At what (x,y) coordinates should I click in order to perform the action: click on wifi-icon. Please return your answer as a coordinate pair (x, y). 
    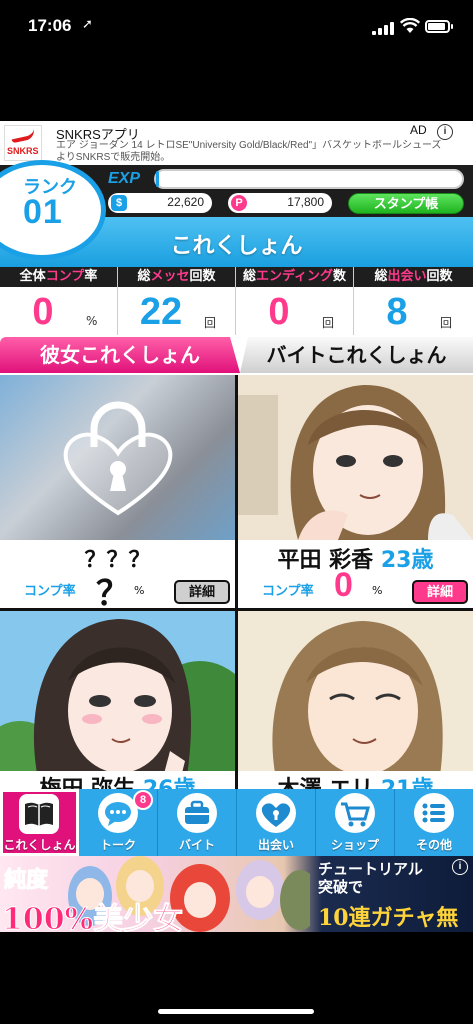
    Looking at the image, I should click on (410, 25).